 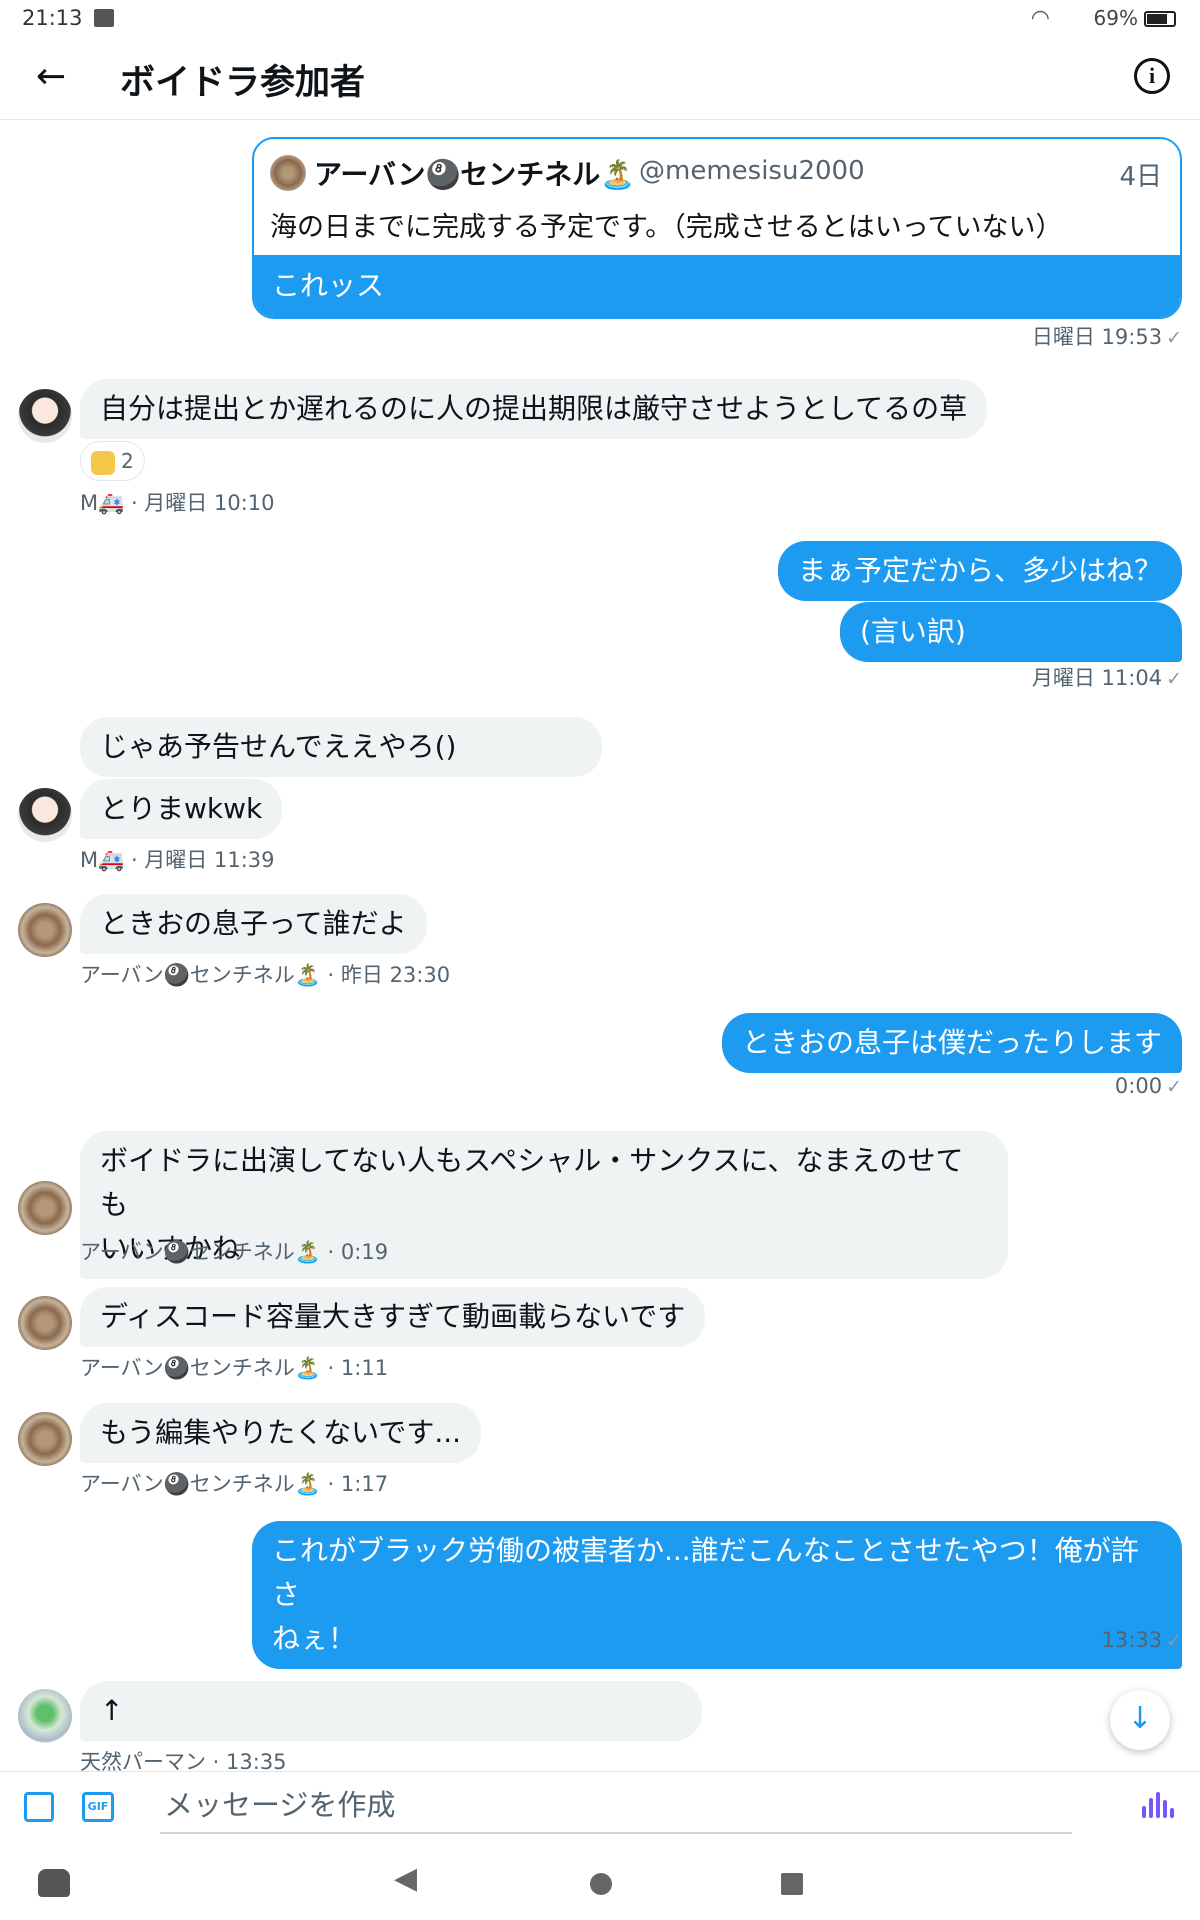 What do you see at coordinates (341, 747) in the screenshot?
I see `message-bubble: じゃあ予告せんでええやろ()` at bounding box center [341, 747].